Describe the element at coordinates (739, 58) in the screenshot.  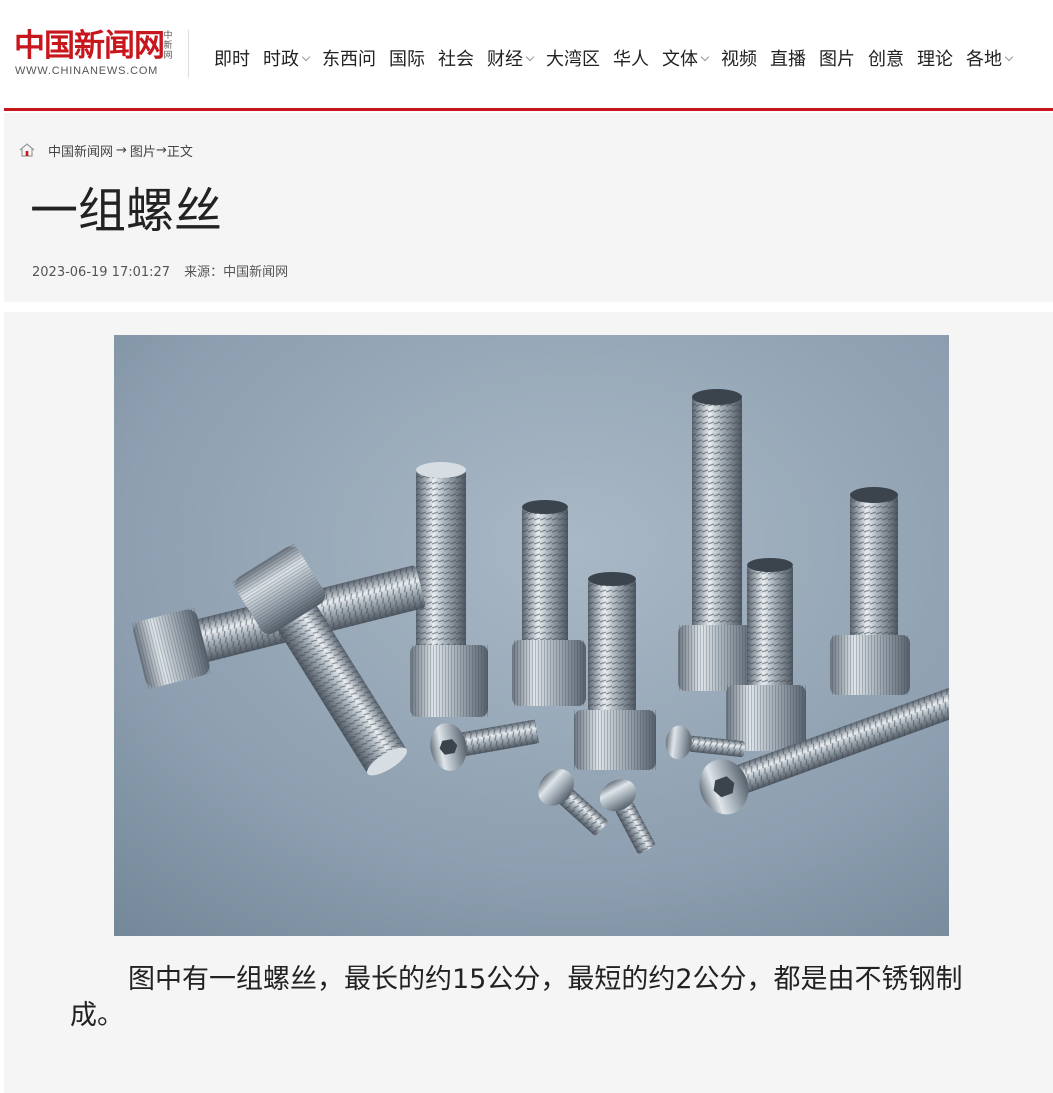
I see `nav-item-shipin: 视频` at that location.